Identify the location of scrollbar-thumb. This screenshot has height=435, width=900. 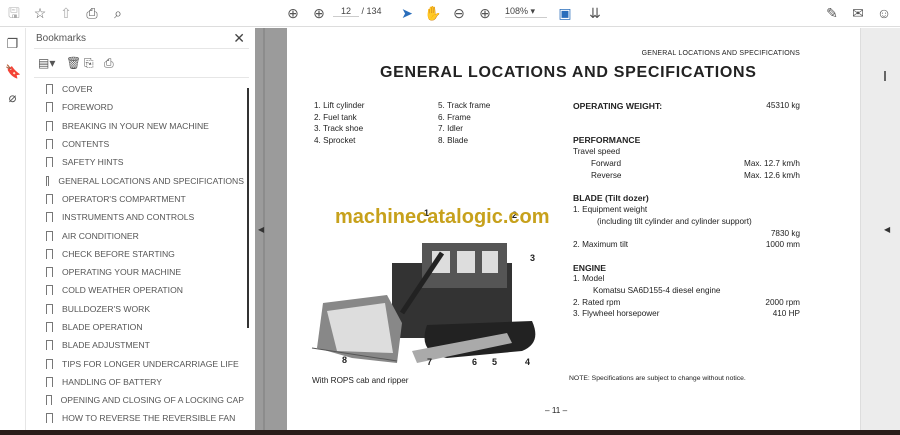
(248, 208).